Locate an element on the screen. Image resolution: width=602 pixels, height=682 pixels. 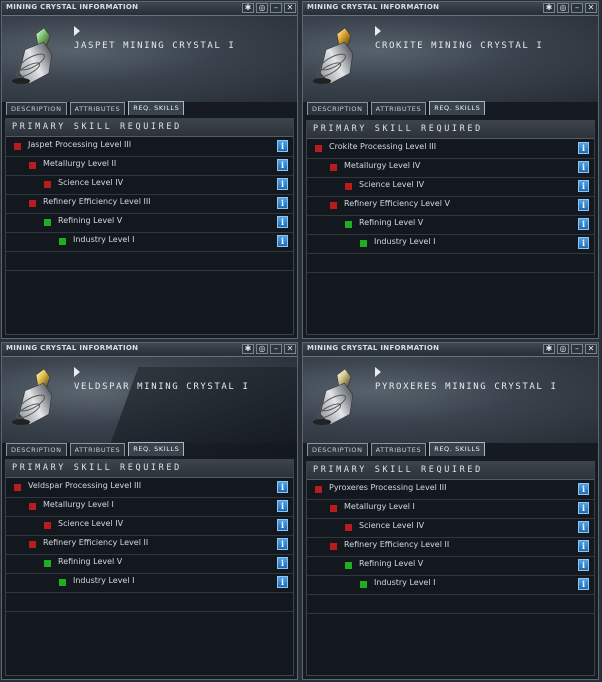
section-title: PRIMARY SKILL REQUIRED is located at coordinates (97, 127).